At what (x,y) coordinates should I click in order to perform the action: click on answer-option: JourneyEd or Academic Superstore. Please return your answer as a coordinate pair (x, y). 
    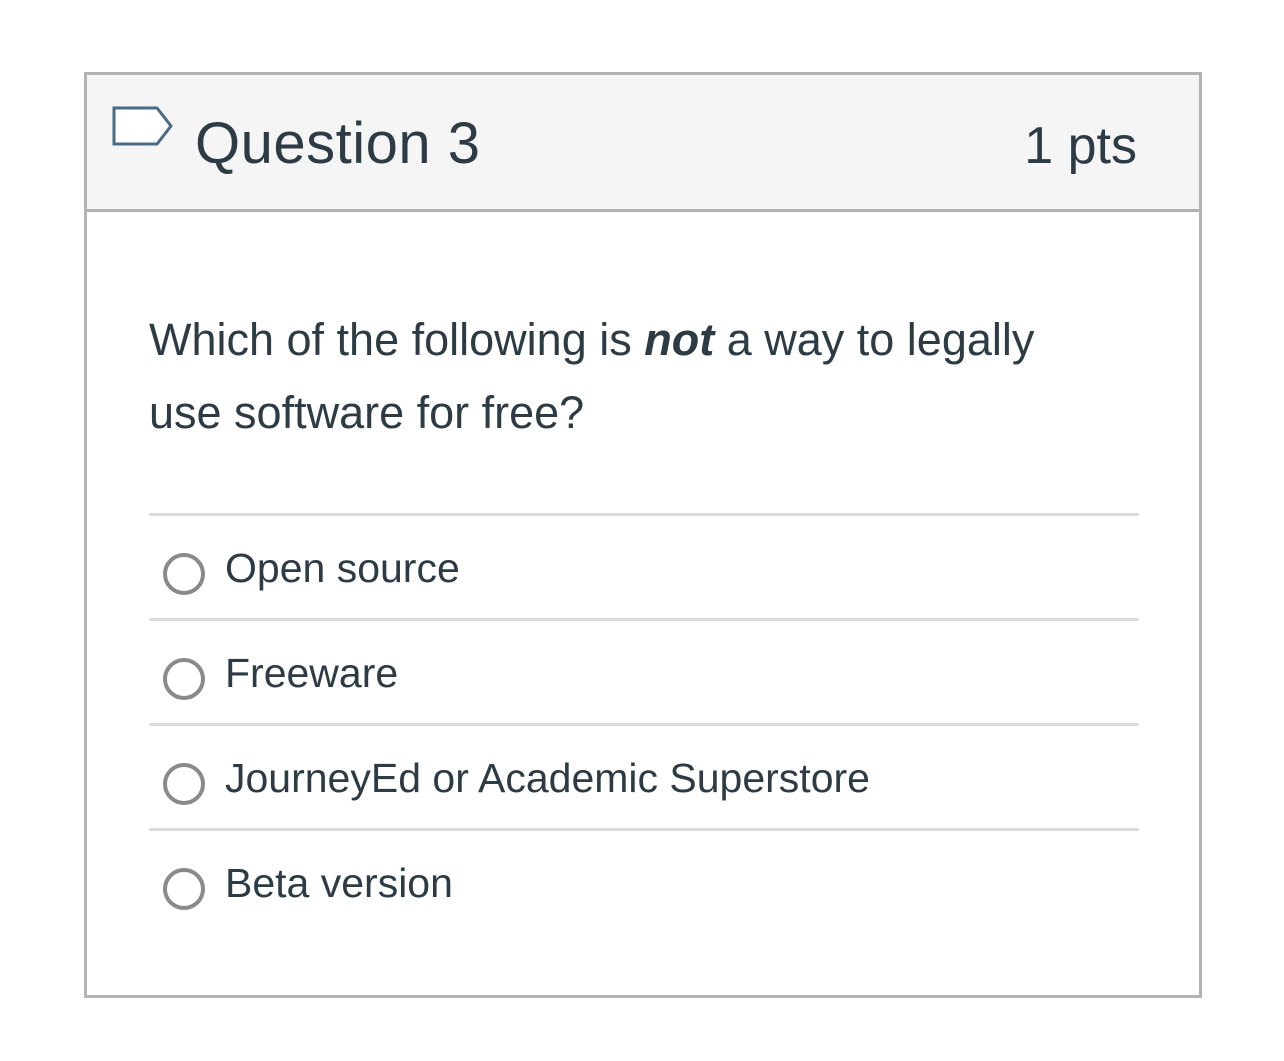
    Looking at the image, I should click on (644, 775).